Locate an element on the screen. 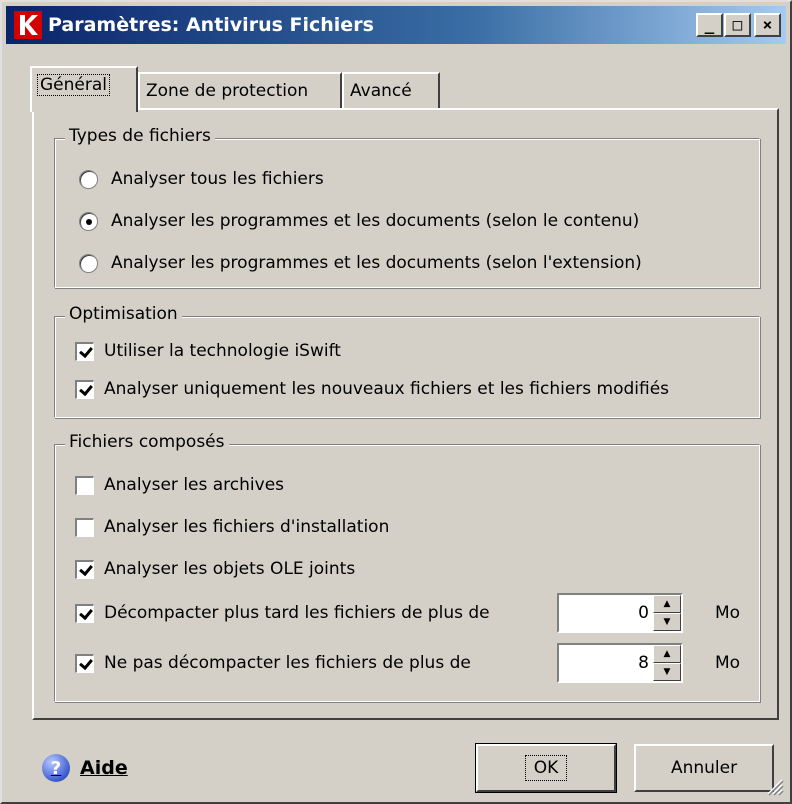 This screenshot has height=804, width=792. ok-button-label: OK is located at coordinates (546, 768).